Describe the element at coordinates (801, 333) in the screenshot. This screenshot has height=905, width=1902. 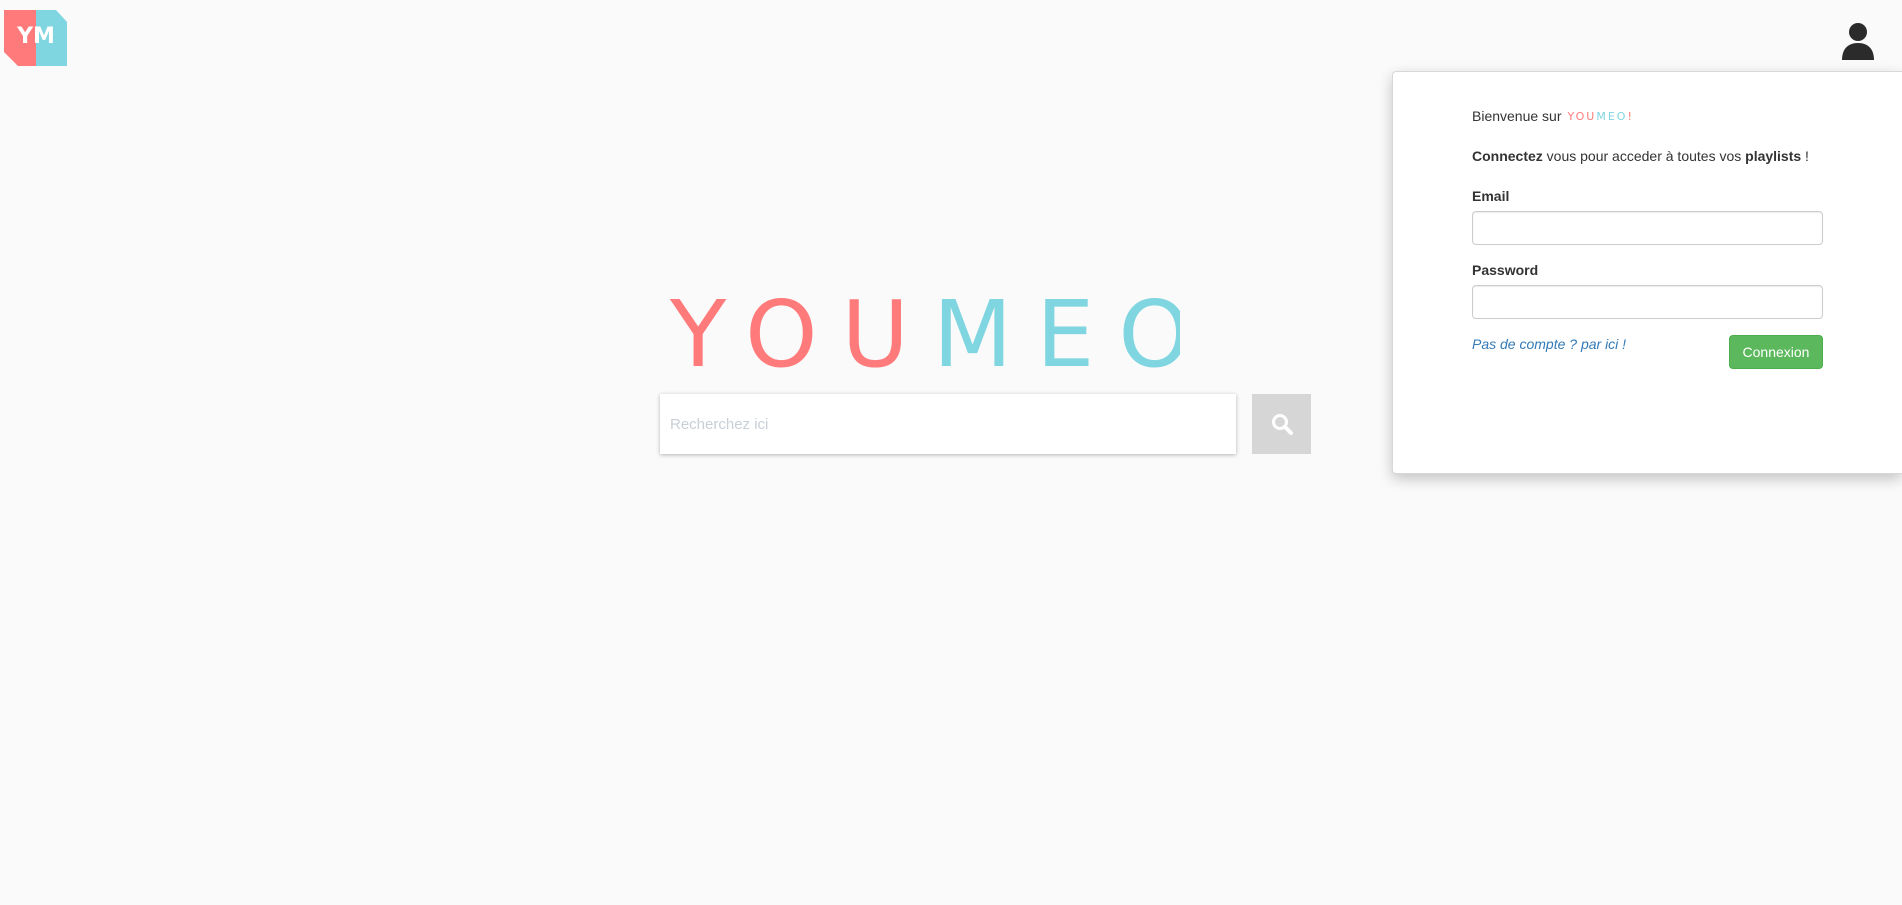
I see `wordmark-pink: YOU` at that location.